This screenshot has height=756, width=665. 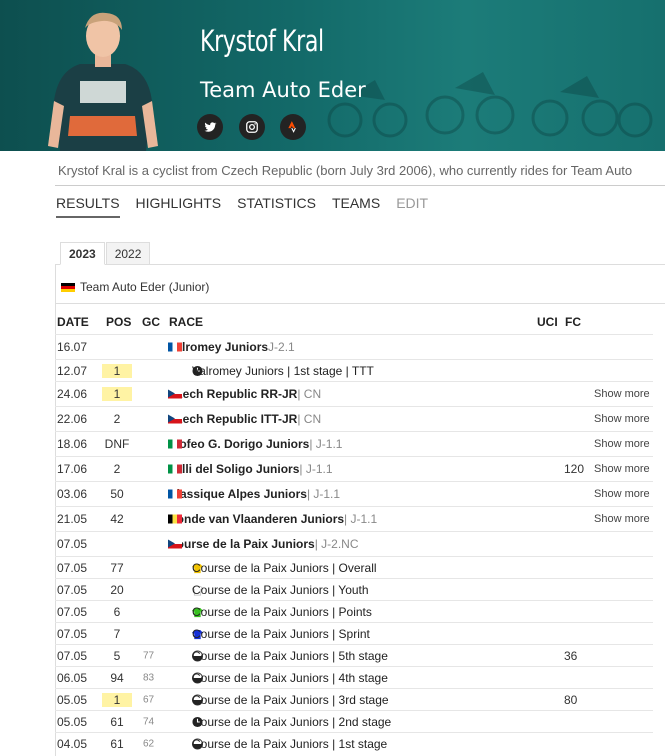 What do you see at coordinates (72, 394) in the screenshot?
I see `result-date: 24.06` at bounding box center [72, 394].